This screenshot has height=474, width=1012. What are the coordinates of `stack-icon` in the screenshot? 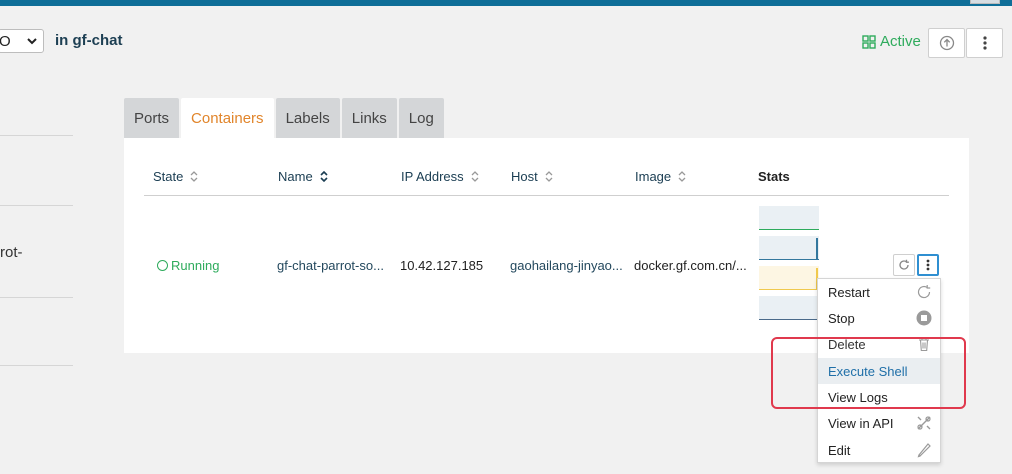 It's located at (869, 41).